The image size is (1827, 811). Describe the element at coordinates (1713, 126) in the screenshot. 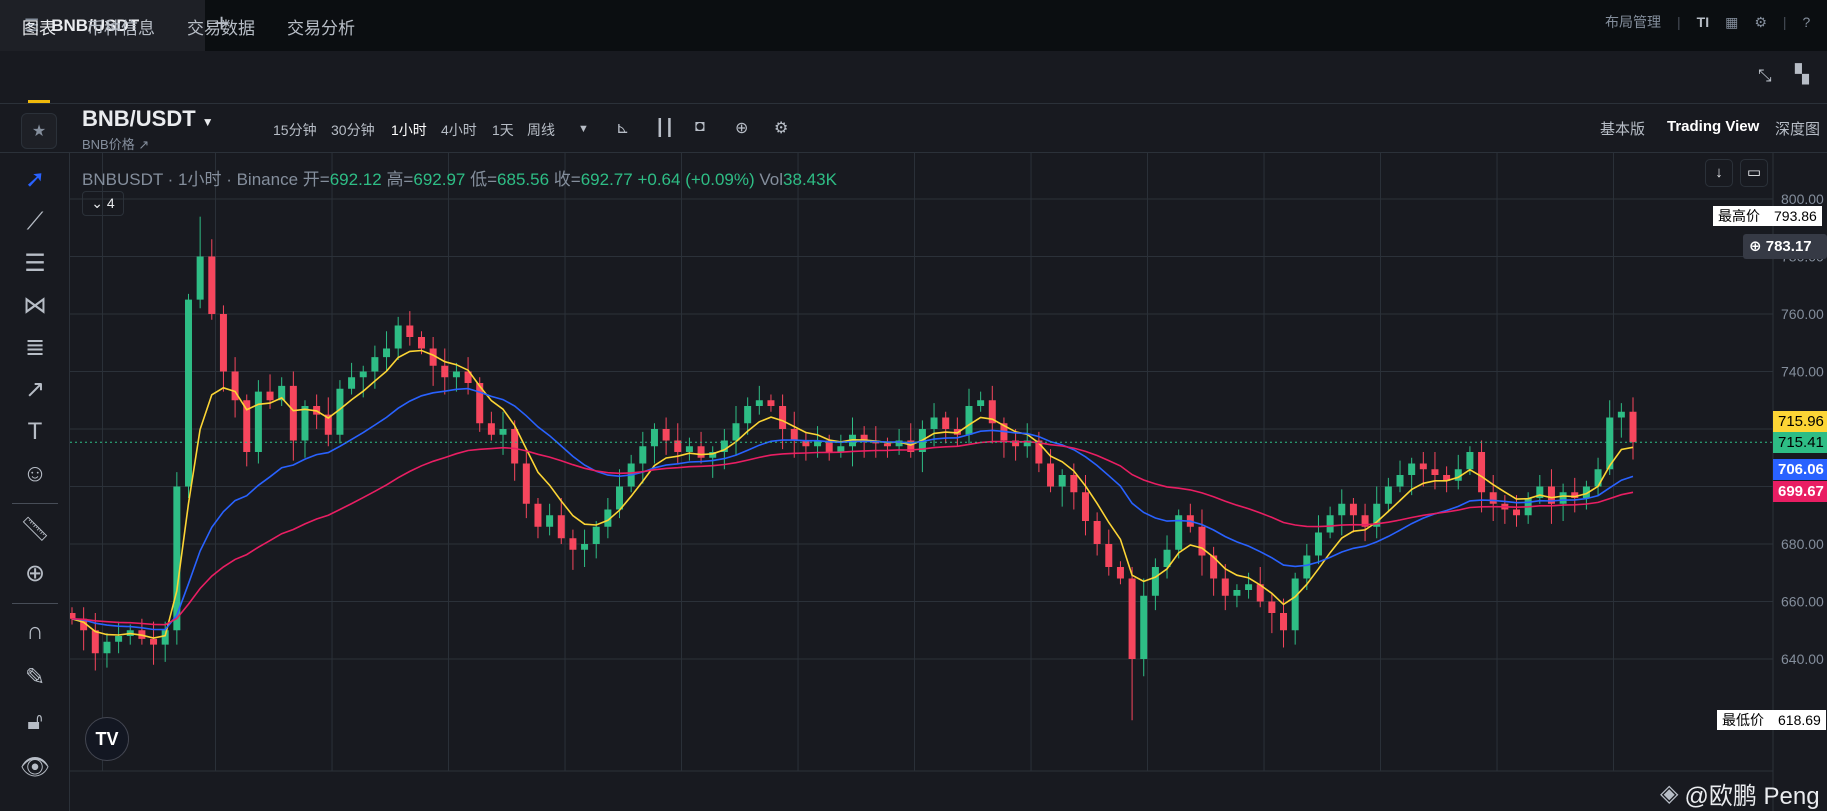

I see `view-tradingview: Trading View` at that location.